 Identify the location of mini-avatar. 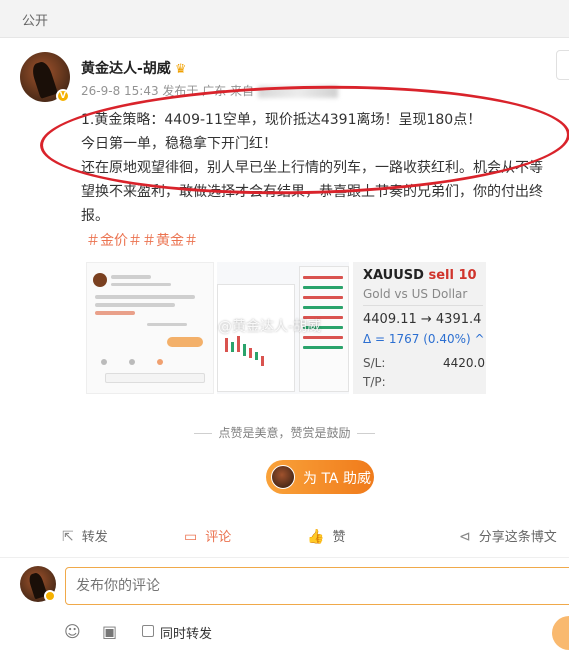
(100, 280).